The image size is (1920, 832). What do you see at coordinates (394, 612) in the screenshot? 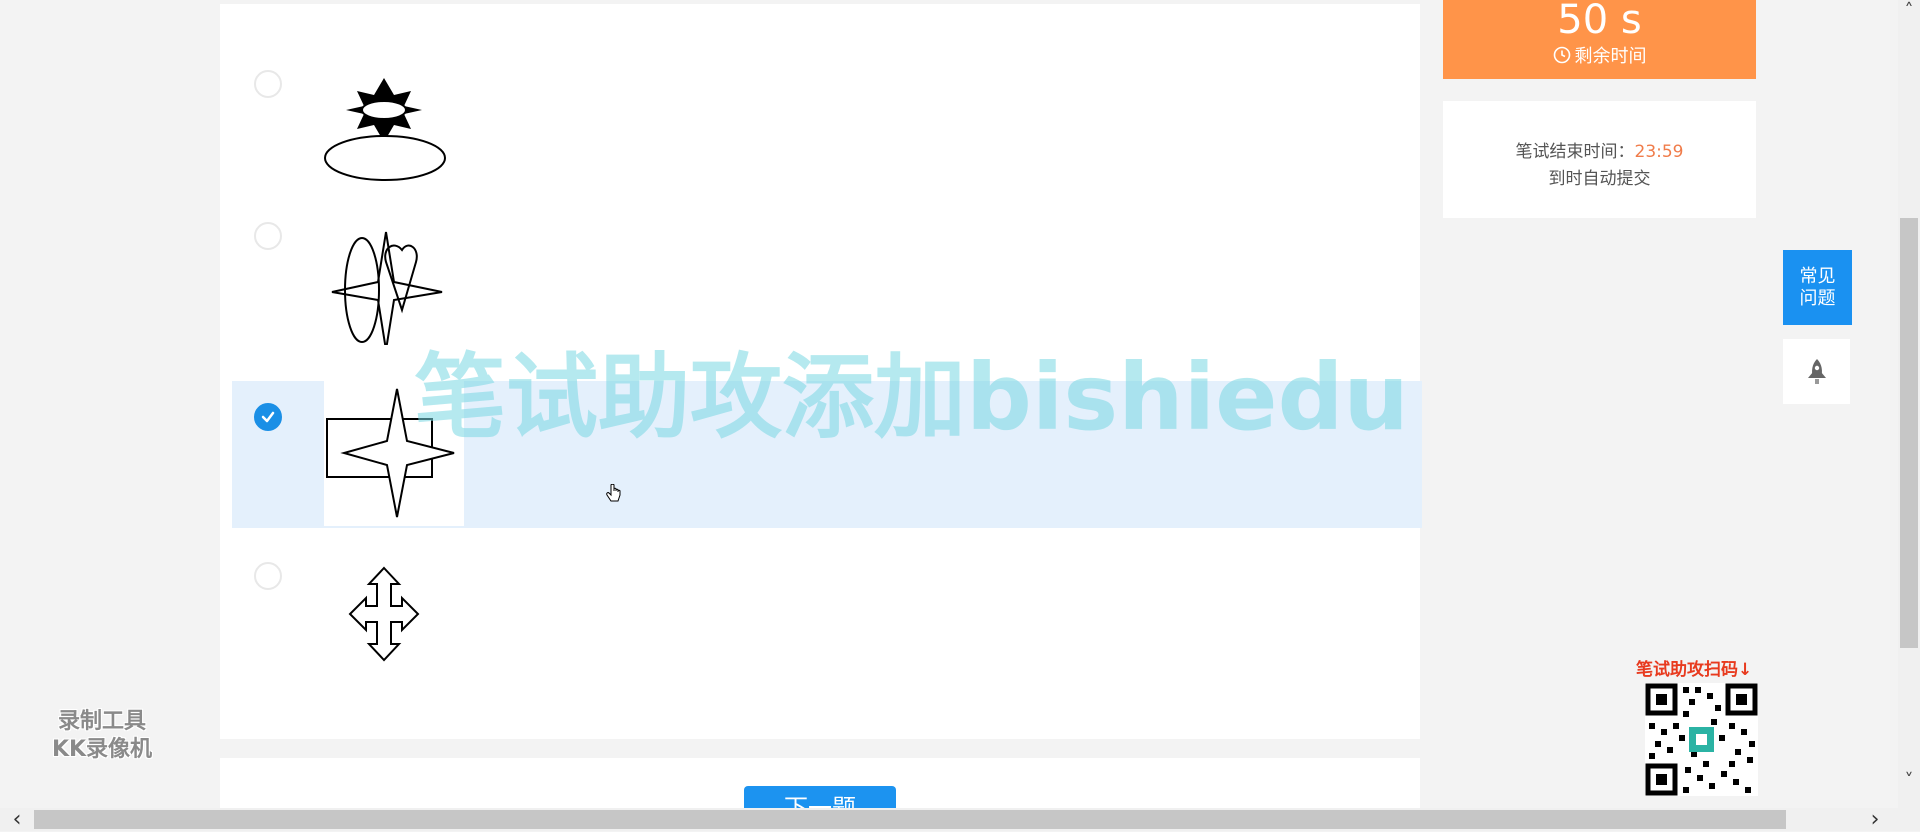
I see `cross-arrows-figure` at bounding box center [394, 612].